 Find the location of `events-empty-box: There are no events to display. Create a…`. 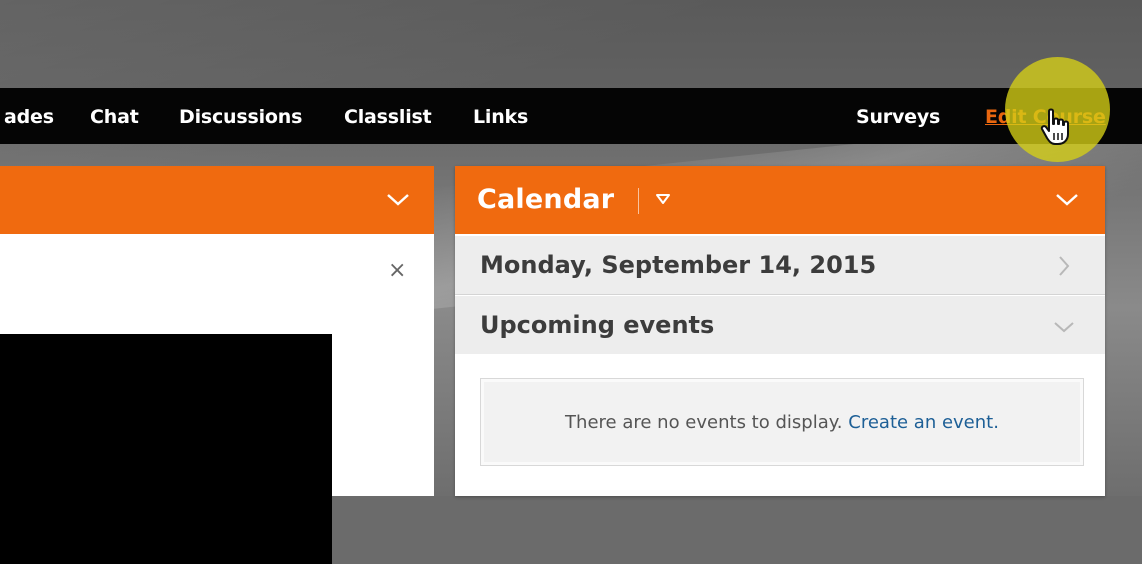

events-empty-box: There are no events to display. Create a… is located at coordinates (782, 422).